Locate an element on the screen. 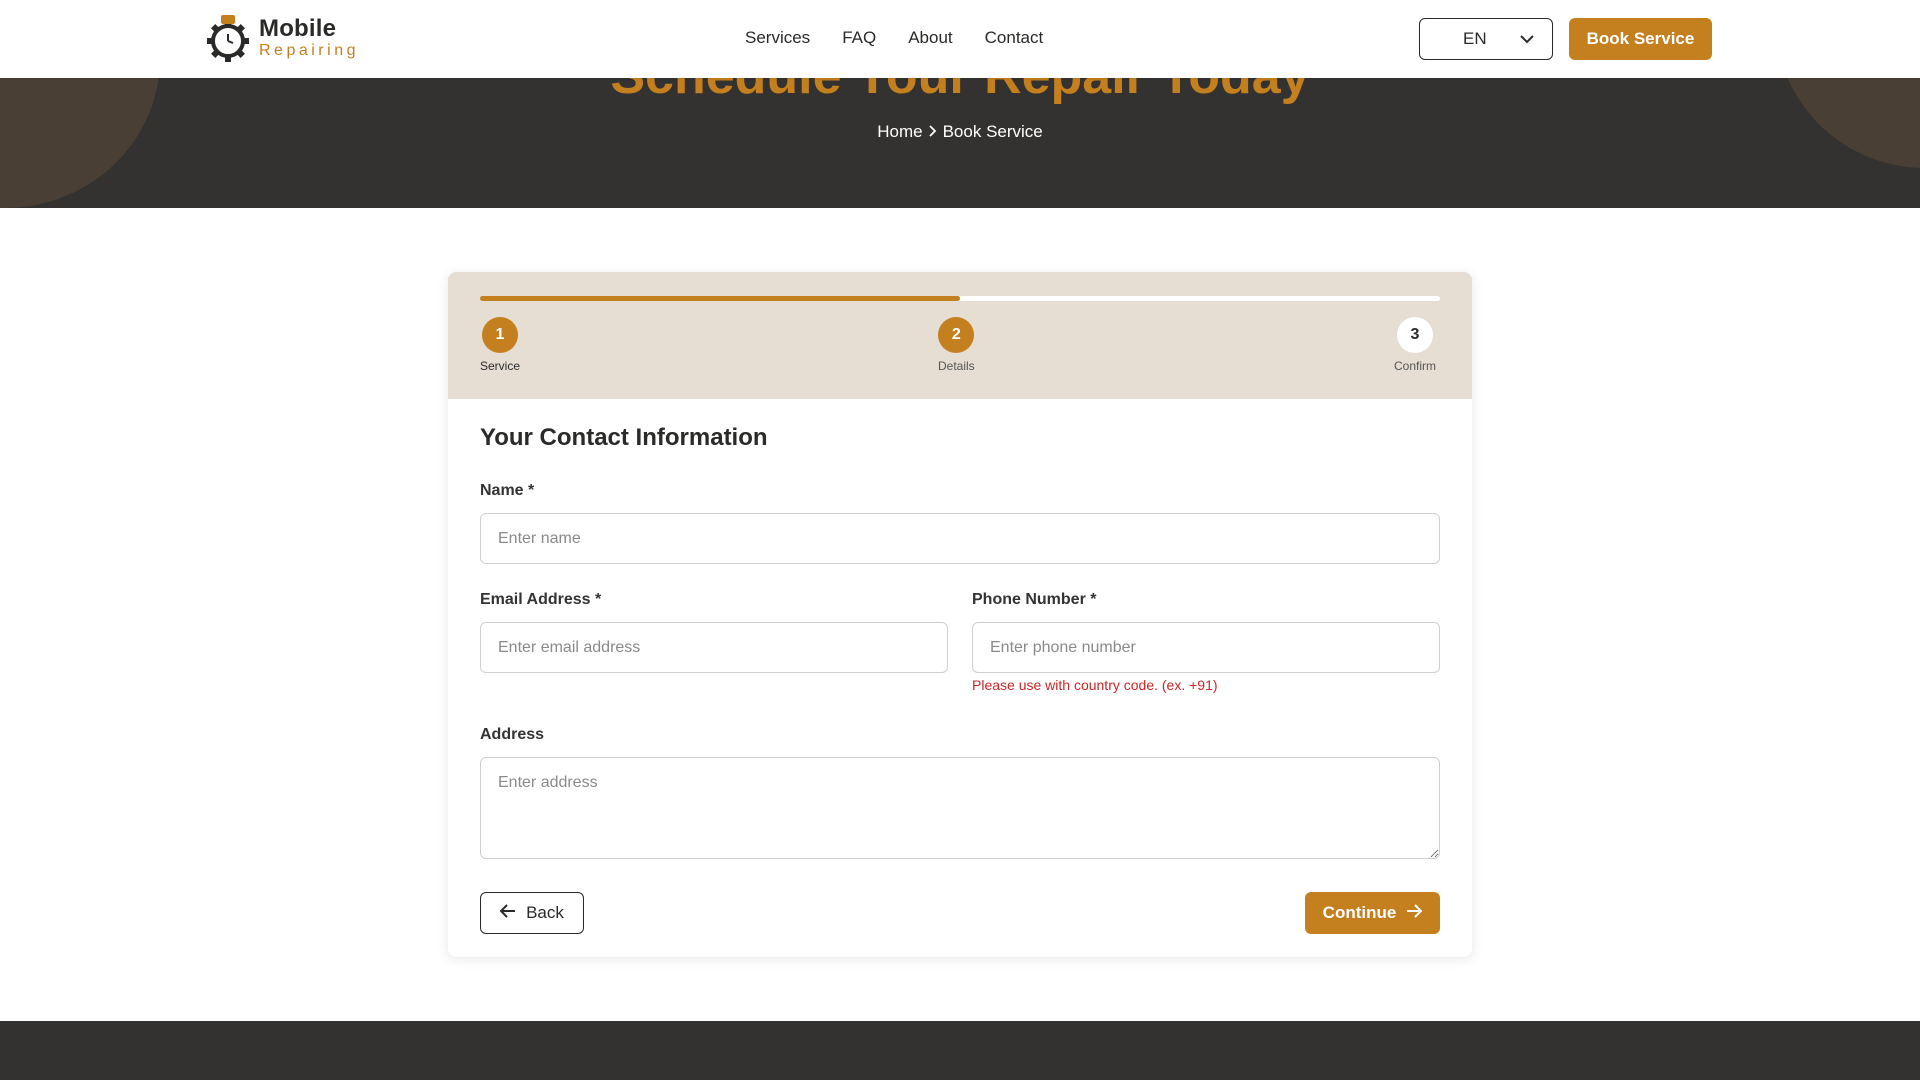  chevron-right-icon is located at coordinates (932, 132).